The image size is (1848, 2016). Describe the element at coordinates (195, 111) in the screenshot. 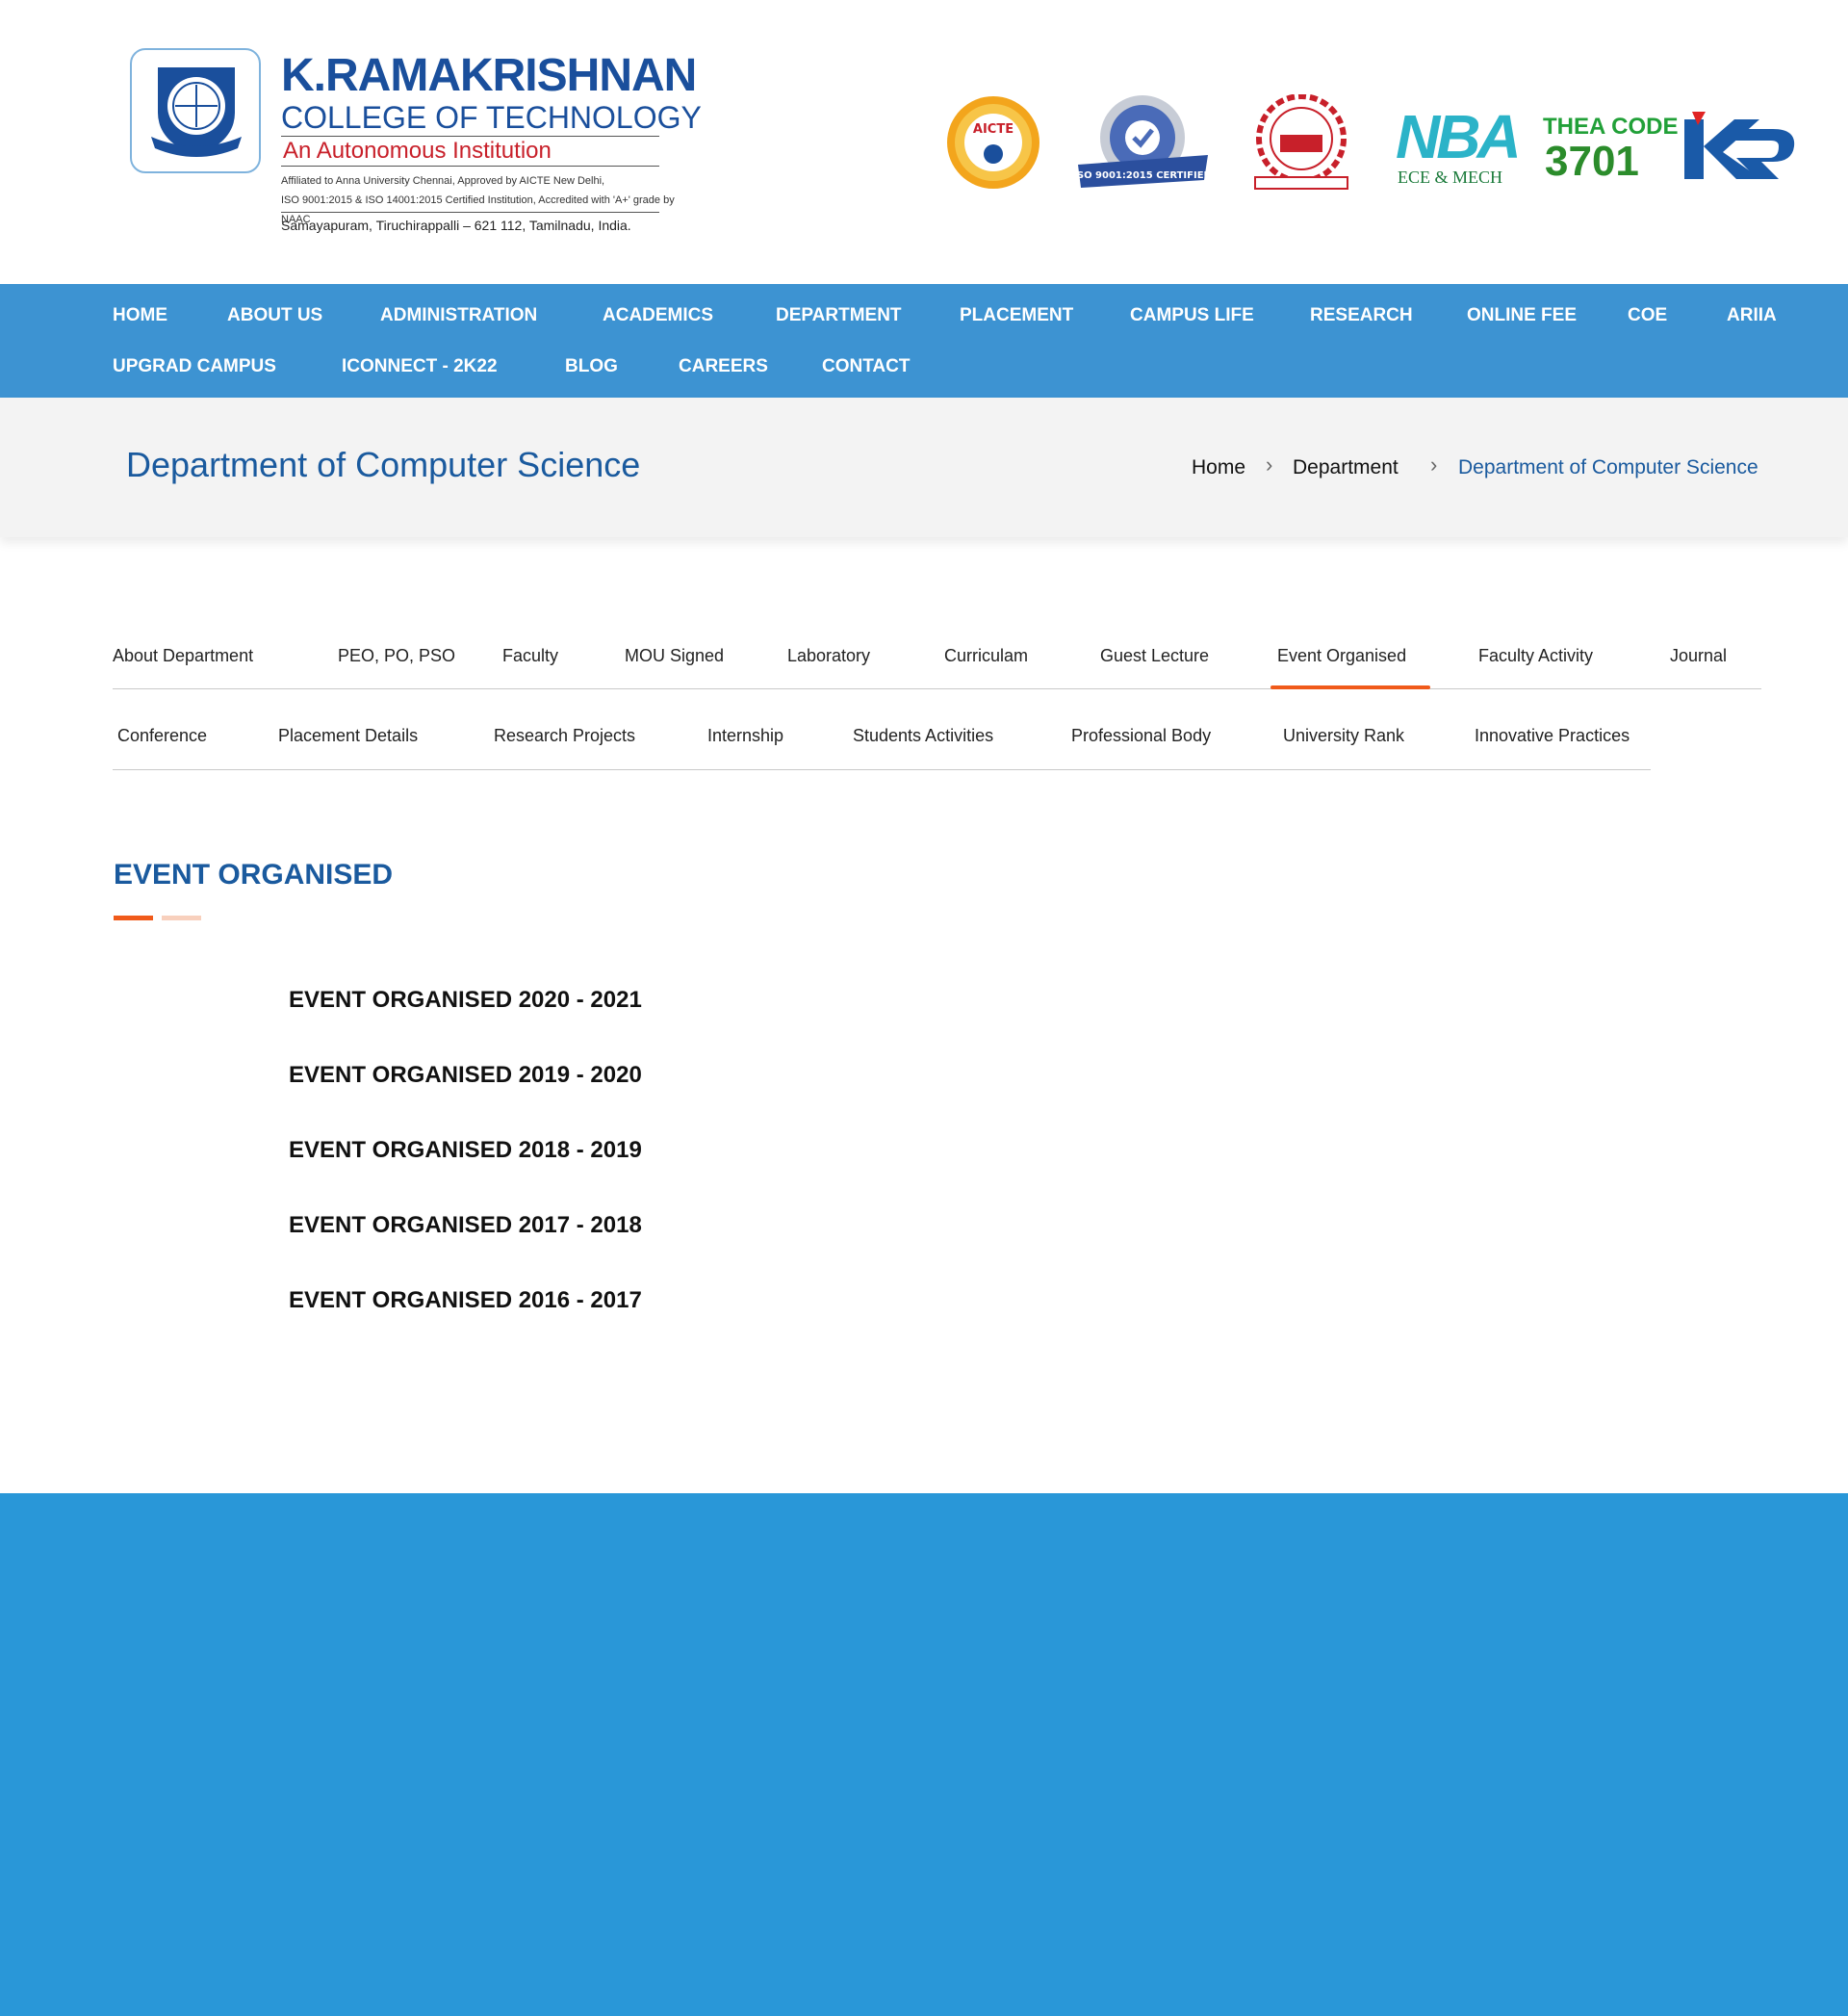

I see `college-emblem-logo` at that location.